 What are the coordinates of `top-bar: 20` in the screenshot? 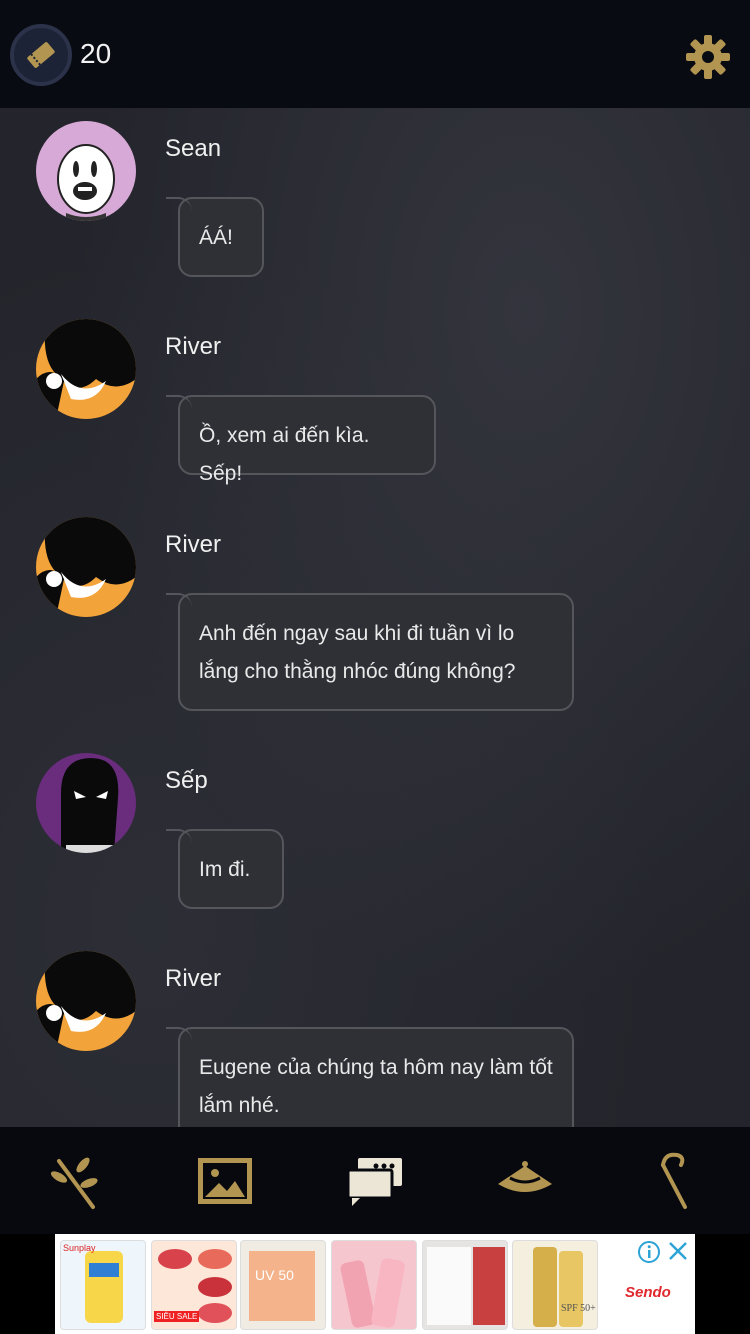 It's located at (375, 54).